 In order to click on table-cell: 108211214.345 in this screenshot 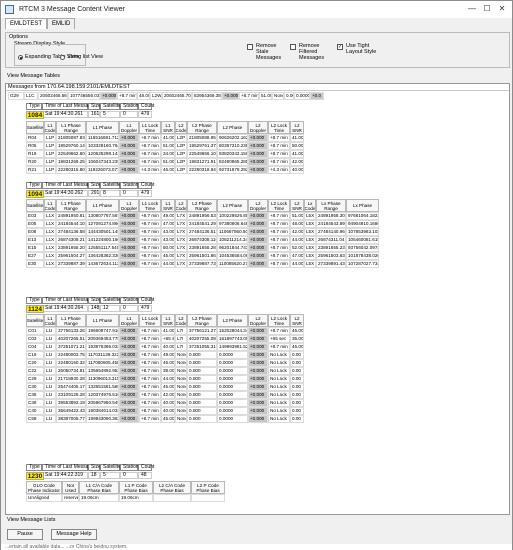, I will do `click(232, 240)`.